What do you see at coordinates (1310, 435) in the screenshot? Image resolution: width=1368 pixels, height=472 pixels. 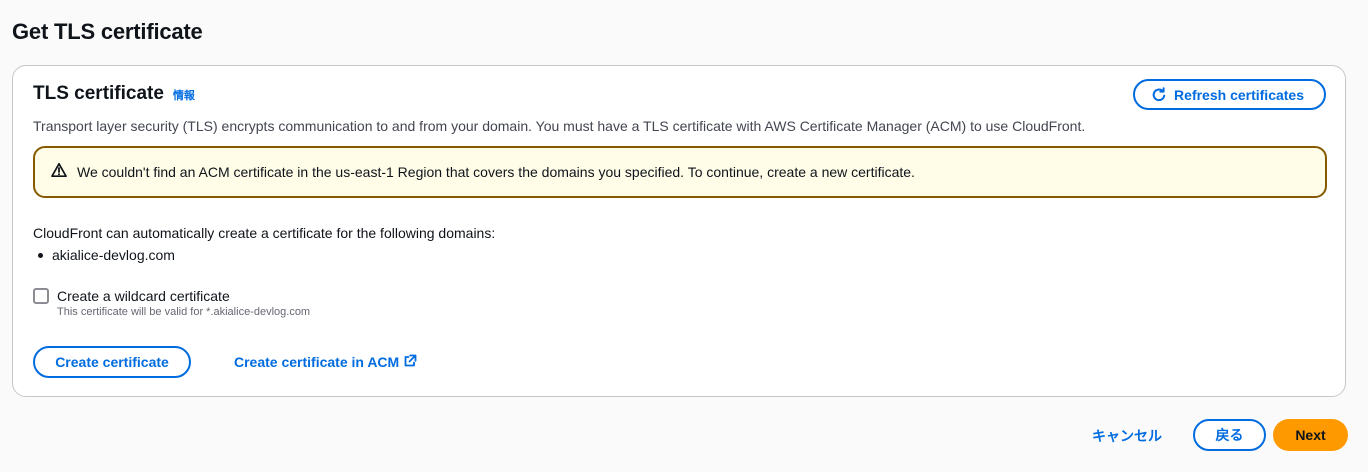 I see `next-button: Next` at bounding box center [1310, 435].